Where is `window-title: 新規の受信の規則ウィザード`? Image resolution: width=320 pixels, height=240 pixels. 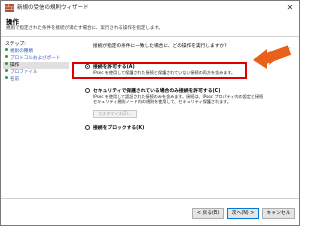 window-title: 新規の受信の規則ウィザード is located at coordinates (53, 8).